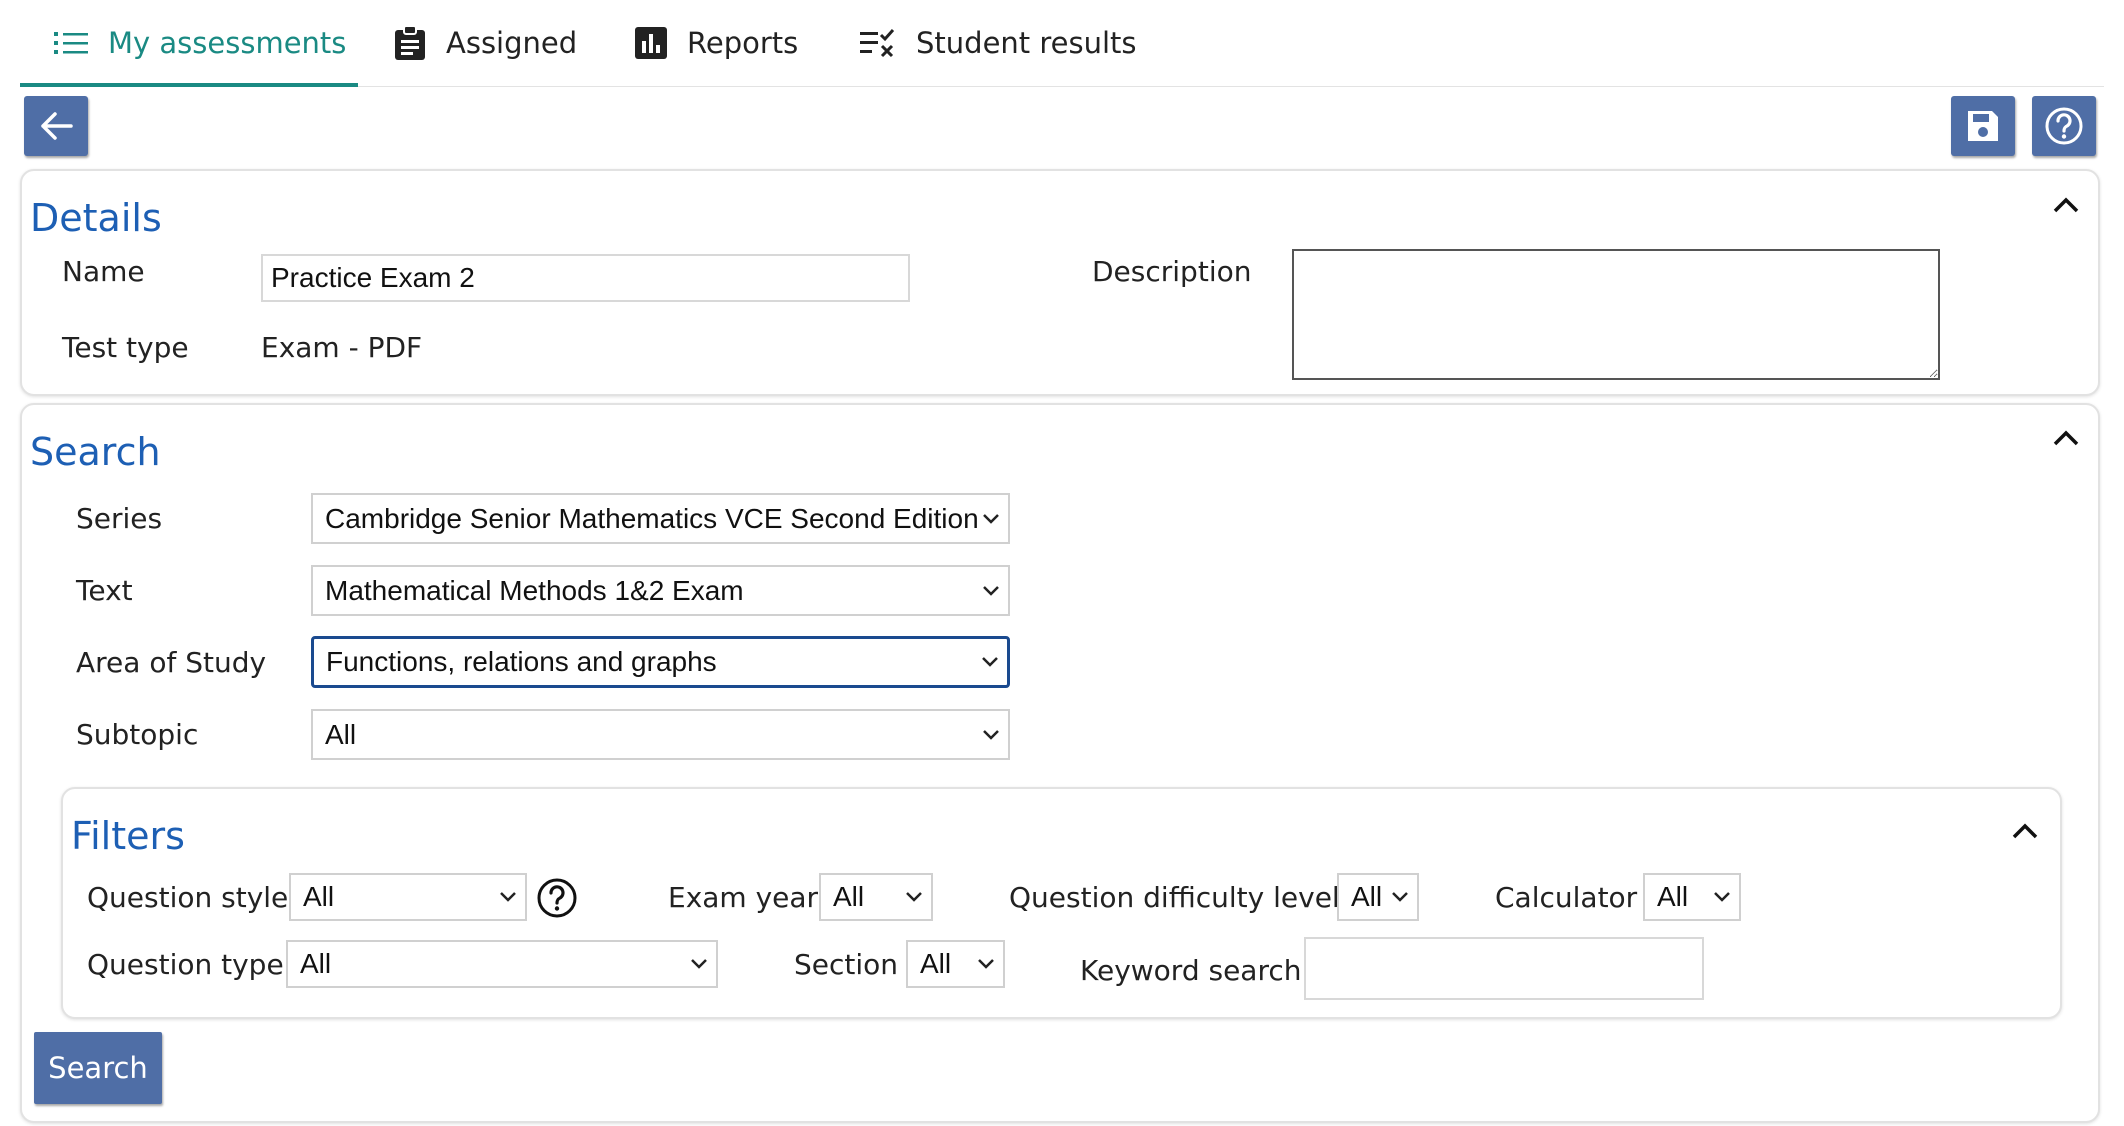 The width and height of the screenshot is (2124, 1126). What do you see at coordinates (95, 452) in the screenshot?
I see `search-title: Search` at bounding box center [95, 452].